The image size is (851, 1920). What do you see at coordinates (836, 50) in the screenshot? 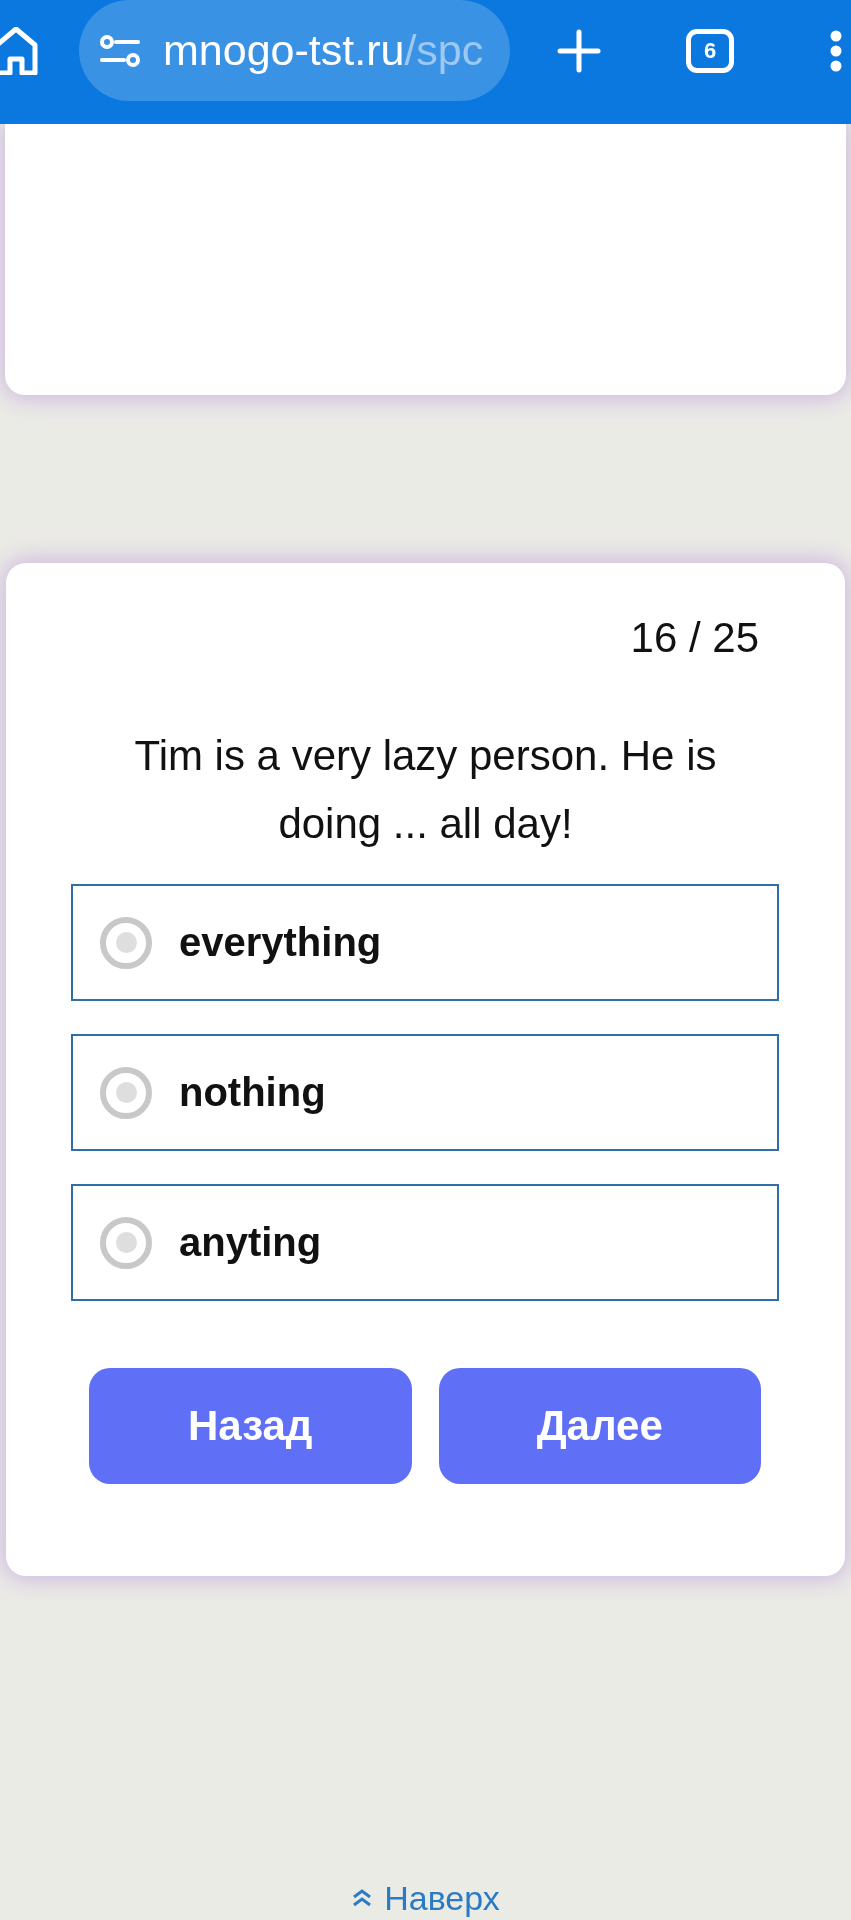
I see `menu-icon` at bounding box center [836, 50].